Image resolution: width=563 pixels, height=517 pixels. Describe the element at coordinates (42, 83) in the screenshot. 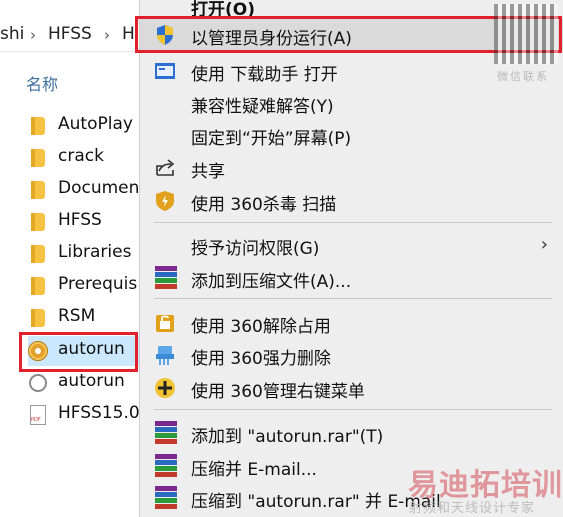

I see `column-header-name: 名称` at that location.